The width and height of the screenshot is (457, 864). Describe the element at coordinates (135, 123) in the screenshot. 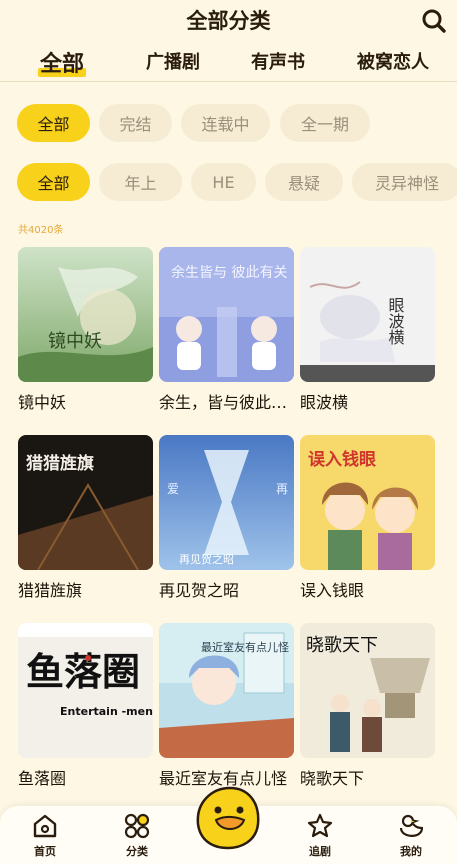

I see `filter-status-complete: 完结` at that location.